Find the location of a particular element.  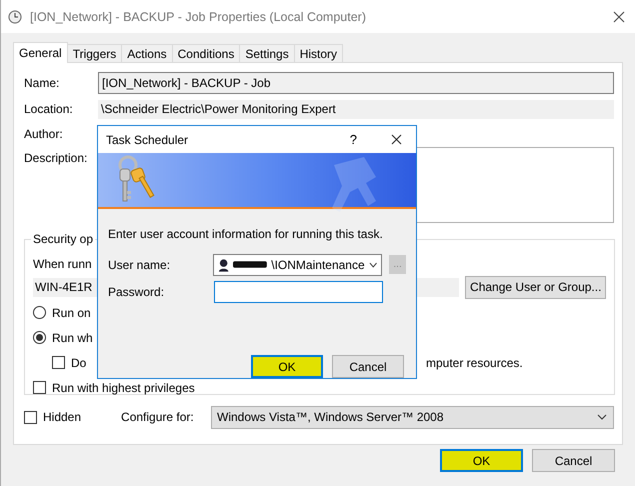

prompt-text: Enter user account information for running this task. is located at coordinates (246, 234).